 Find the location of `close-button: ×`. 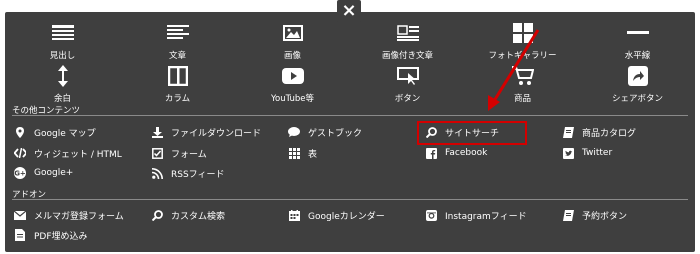

close-button: × is located at coordinates (349, 11).